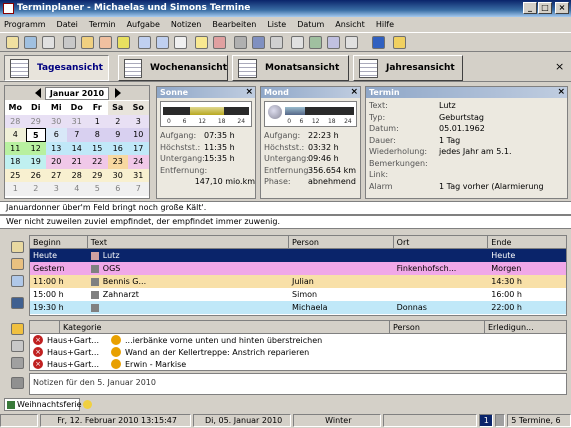 This screenshot has height=428, width=571. I want to click on calendar-day: 29, so click(97, 175).